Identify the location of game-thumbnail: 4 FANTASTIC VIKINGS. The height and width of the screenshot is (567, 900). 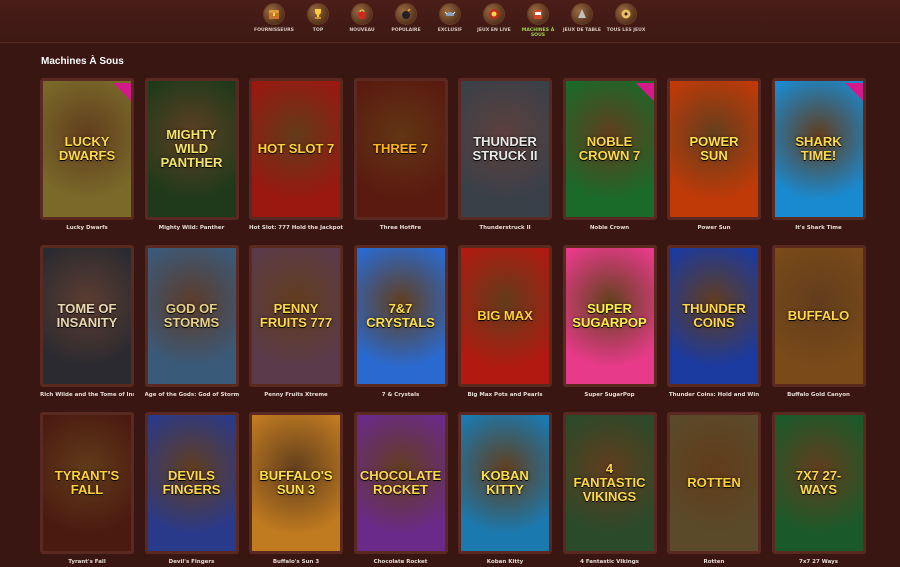
(609, 483).